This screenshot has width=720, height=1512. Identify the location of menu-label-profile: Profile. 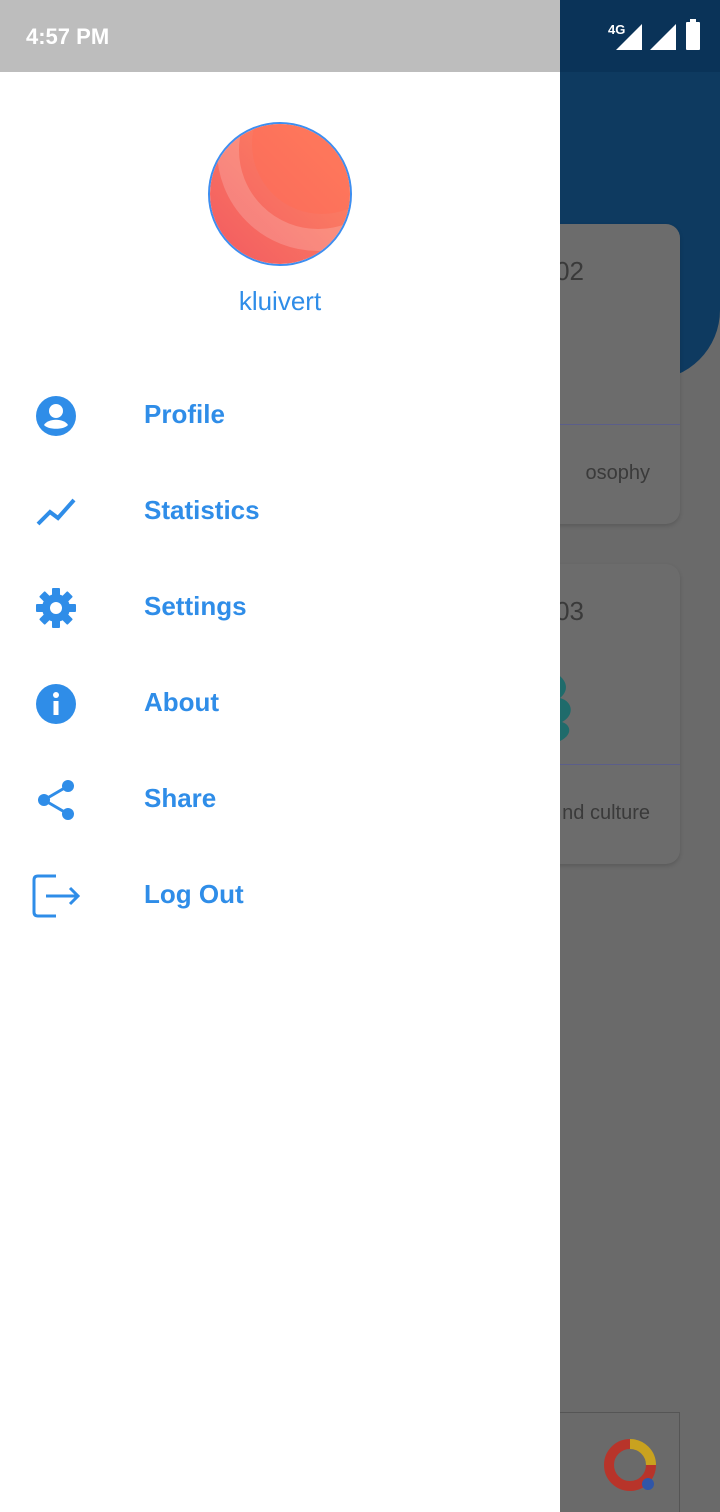
(184, 414).